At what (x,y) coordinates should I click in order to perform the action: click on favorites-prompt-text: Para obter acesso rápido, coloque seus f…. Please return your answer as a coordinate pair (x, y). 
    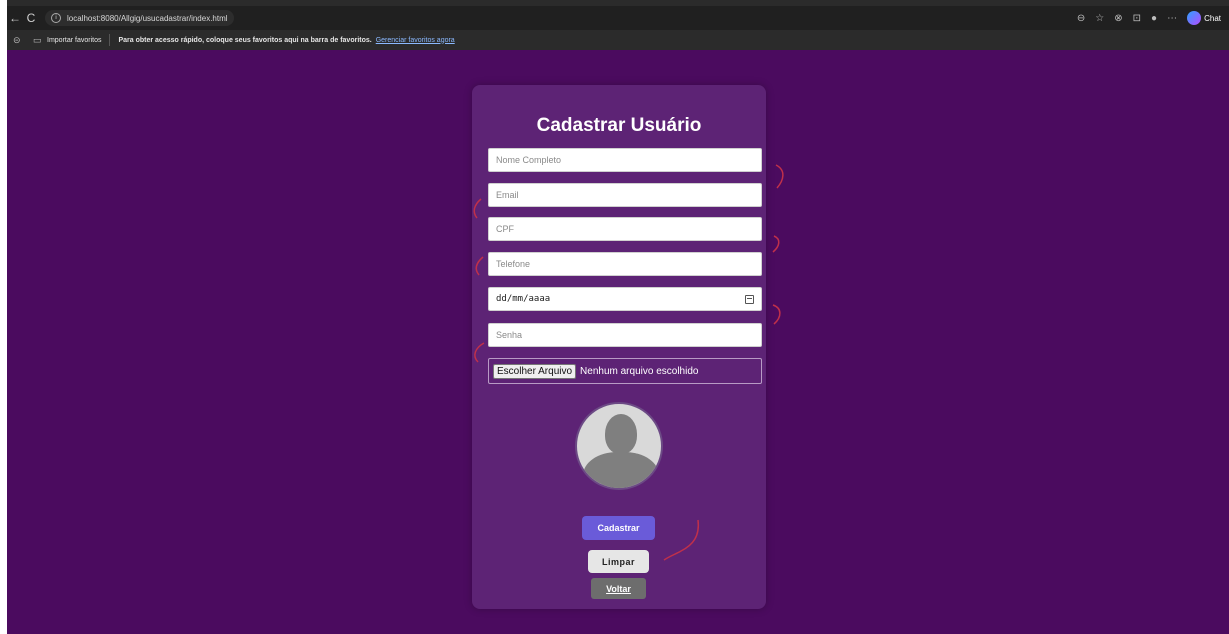
    Looking at the image, I should click on (245, 40).